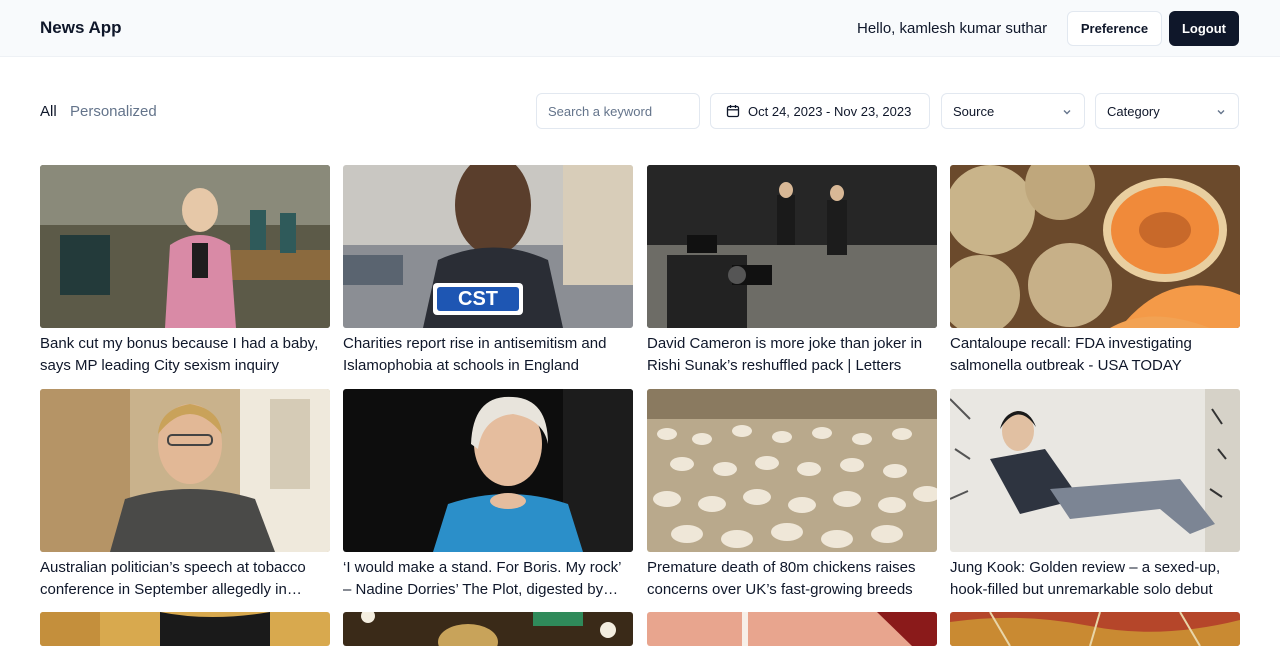 This screenshot has height=646, width=1280. What do you see at coordinates (830, 111) in the screenshot?
I see `date-range-label: Oct 24, 2023 - Nov 23, 2023` at bounding box center [830, 111].